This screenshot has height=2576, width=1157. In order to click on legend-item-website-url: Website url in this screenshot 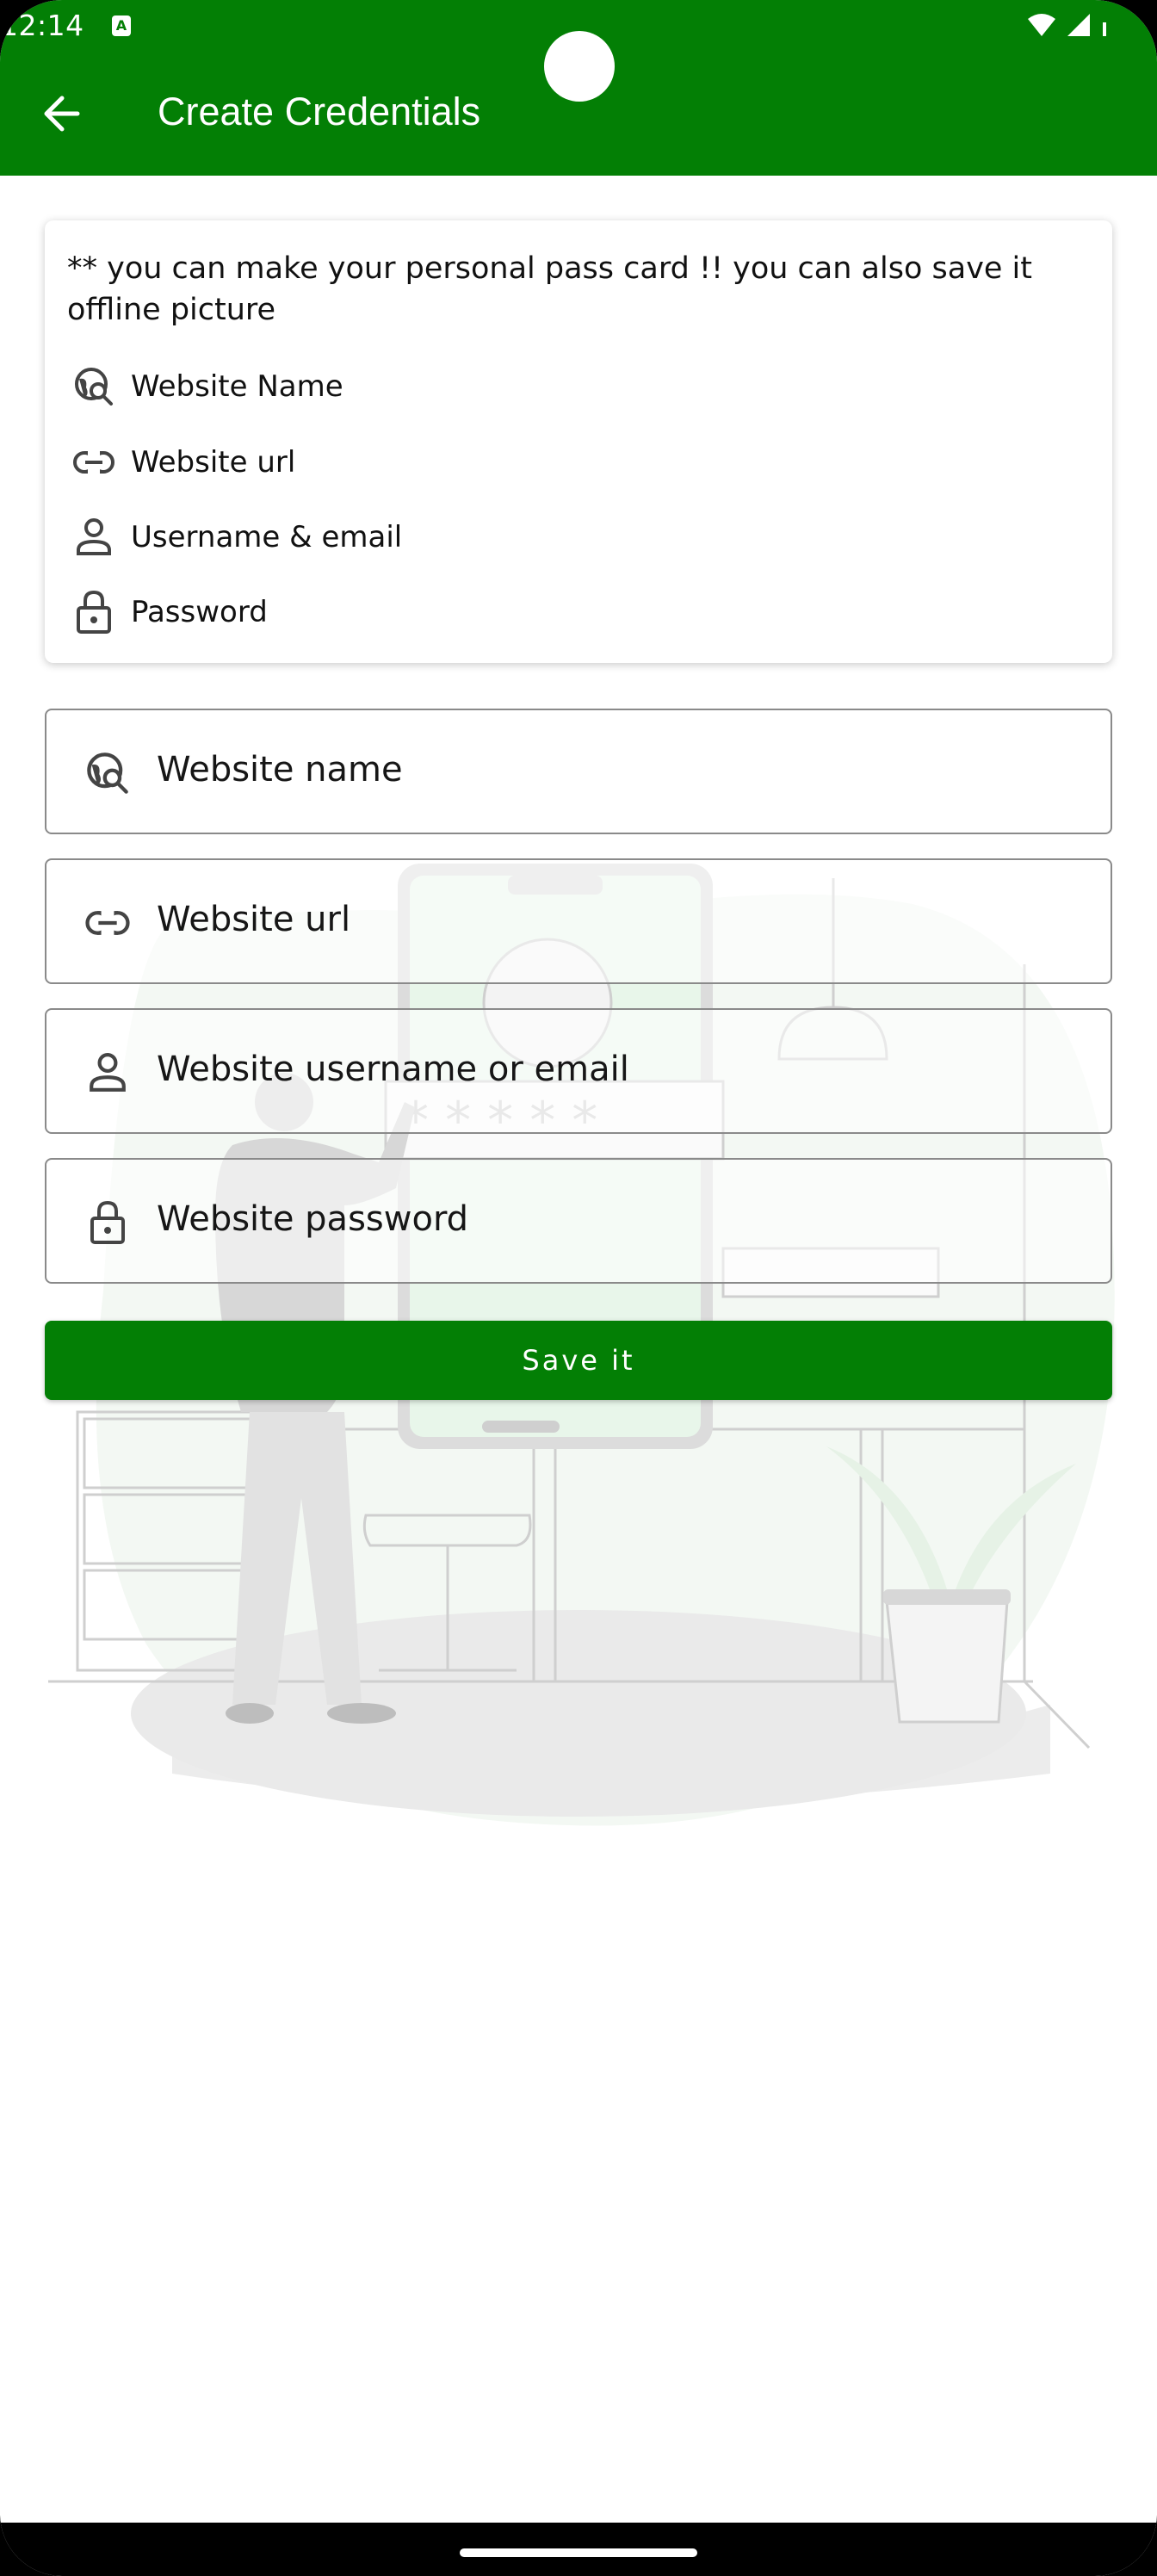, I will do `click(183, 462)`.